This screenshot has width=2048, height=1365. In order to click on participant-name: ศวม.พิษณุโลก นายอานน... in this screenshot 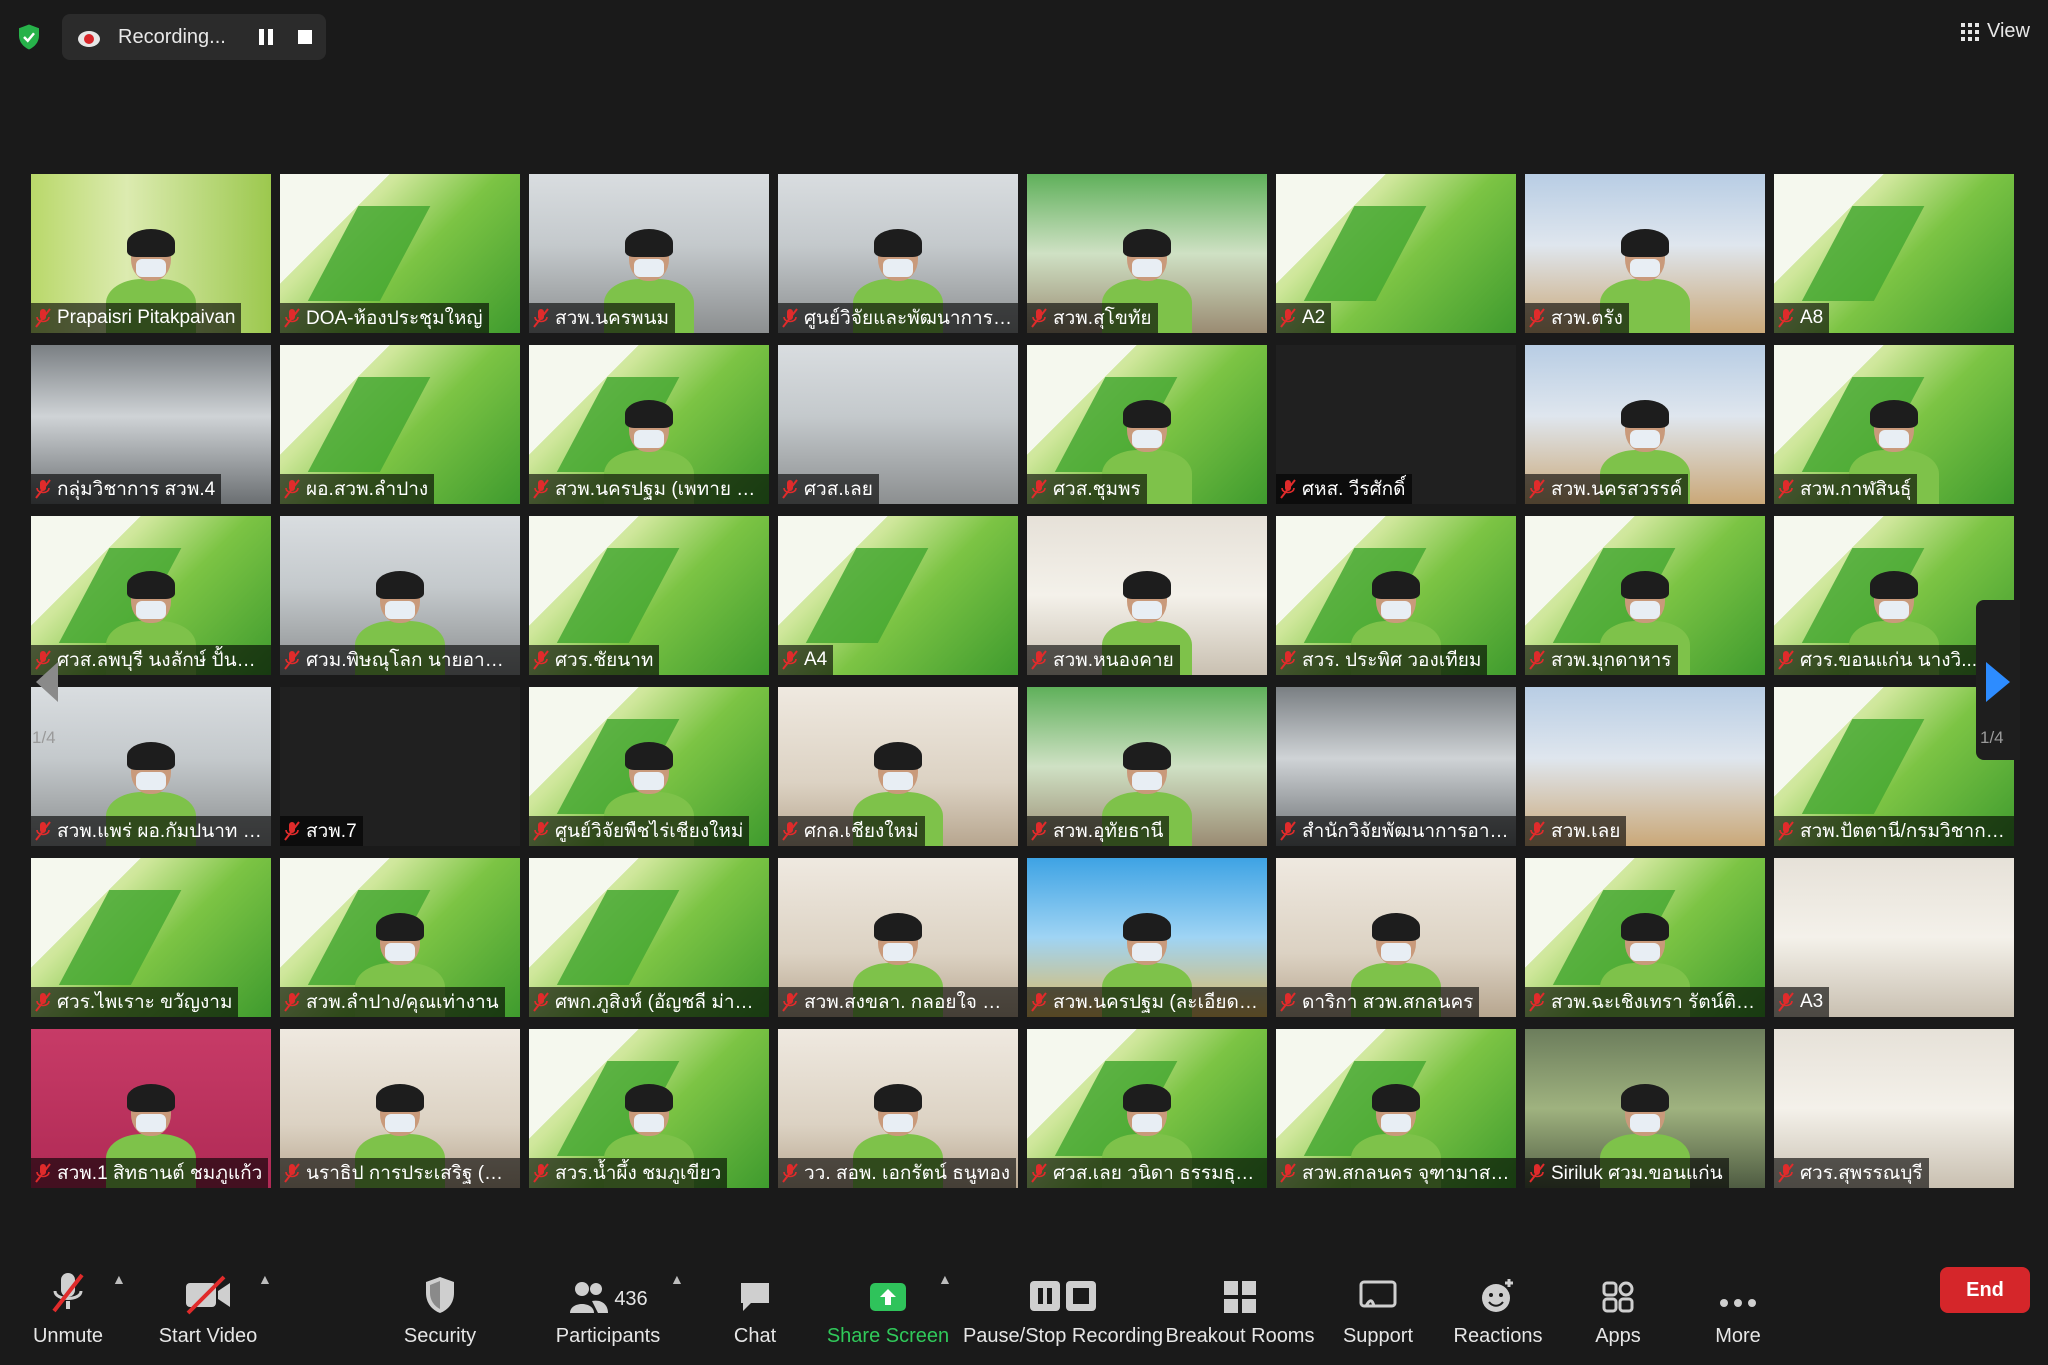, I will do `click(410, 660)`.